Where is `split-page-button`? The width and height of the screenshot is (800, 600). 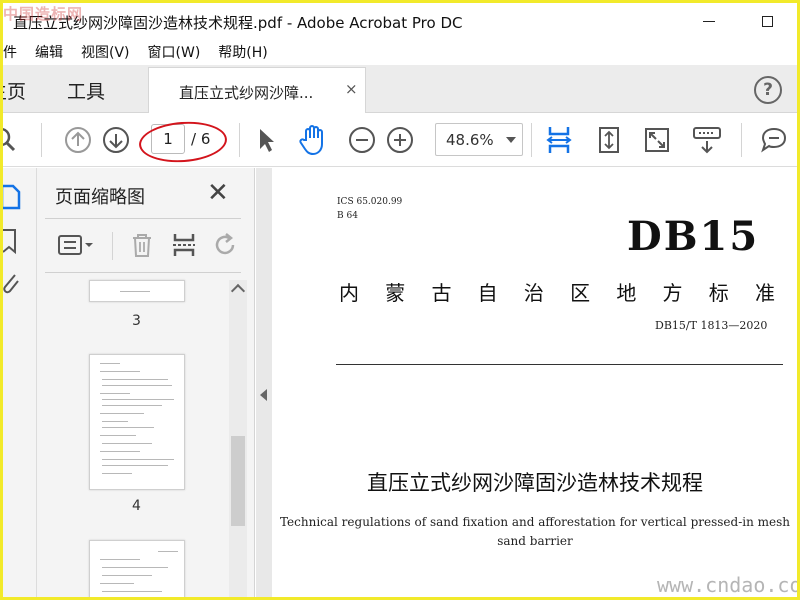
split-page-button is located at coordinates (184, 245).